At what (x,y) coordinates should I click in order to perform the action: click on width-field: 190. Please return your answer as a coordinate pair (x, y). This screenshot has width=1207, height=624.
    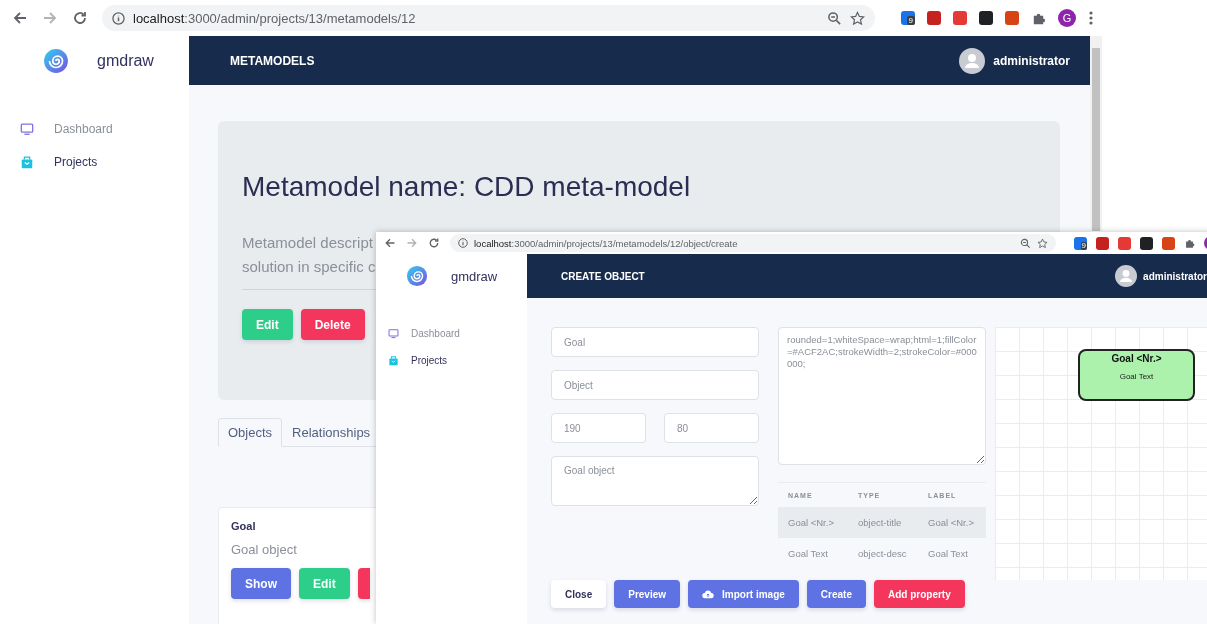
    Looking at the image, I should click on (598, 428).